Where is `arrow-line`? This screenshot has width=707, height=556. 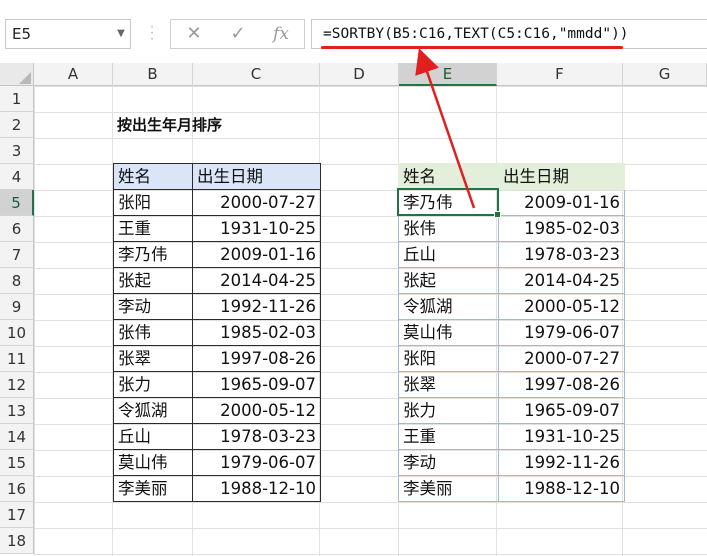 arrow-line is located at coordinates (445, 128).